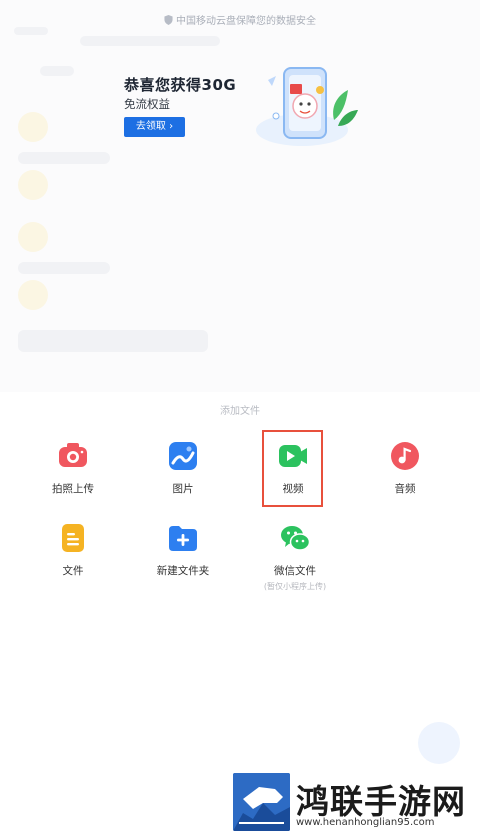 The image size is (480, 834). I want to click on security-notice: 中国移动云盘保障您的数据安全, so click(240, 19).